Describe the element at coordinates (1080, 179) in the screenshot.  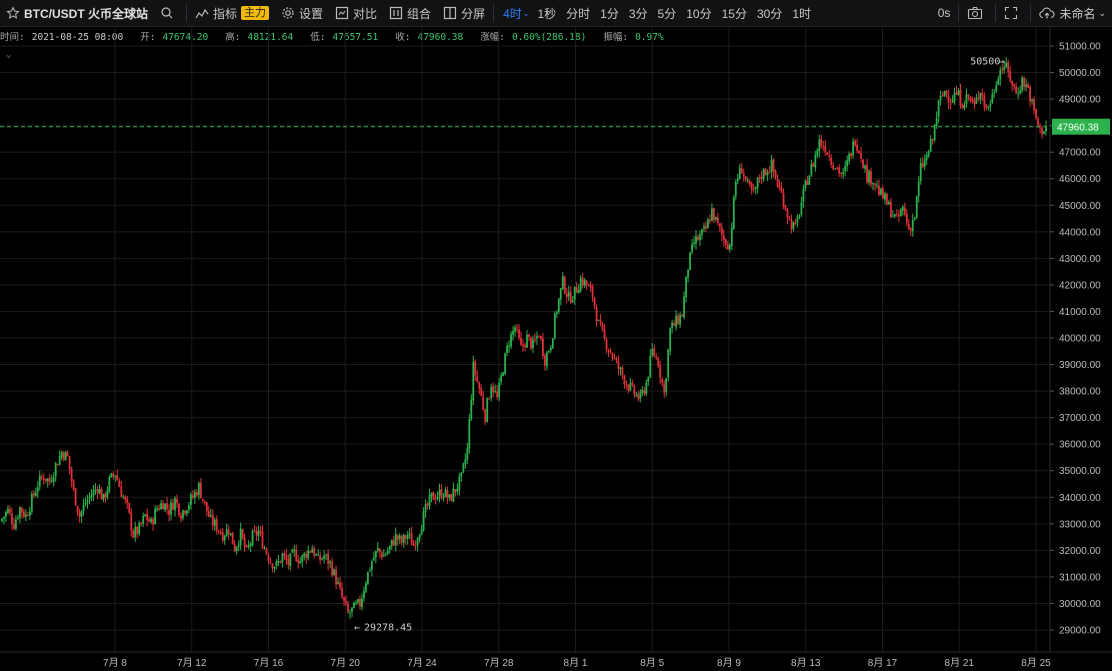
I see `y-tick-label: 46000.00` at that location.